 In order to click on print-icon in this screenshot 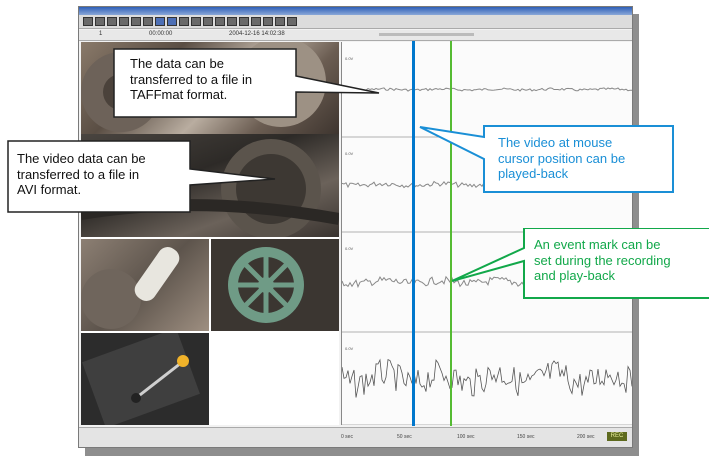, I will do `click(112, 21)`.